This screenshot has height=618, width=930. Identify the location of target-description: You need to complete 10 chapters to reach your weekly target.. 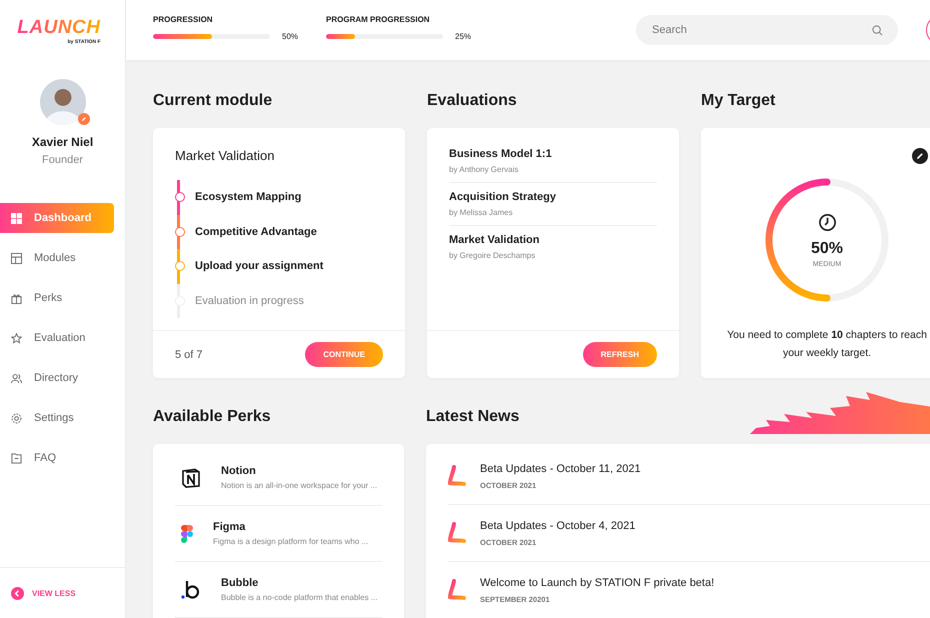
(827, 344).